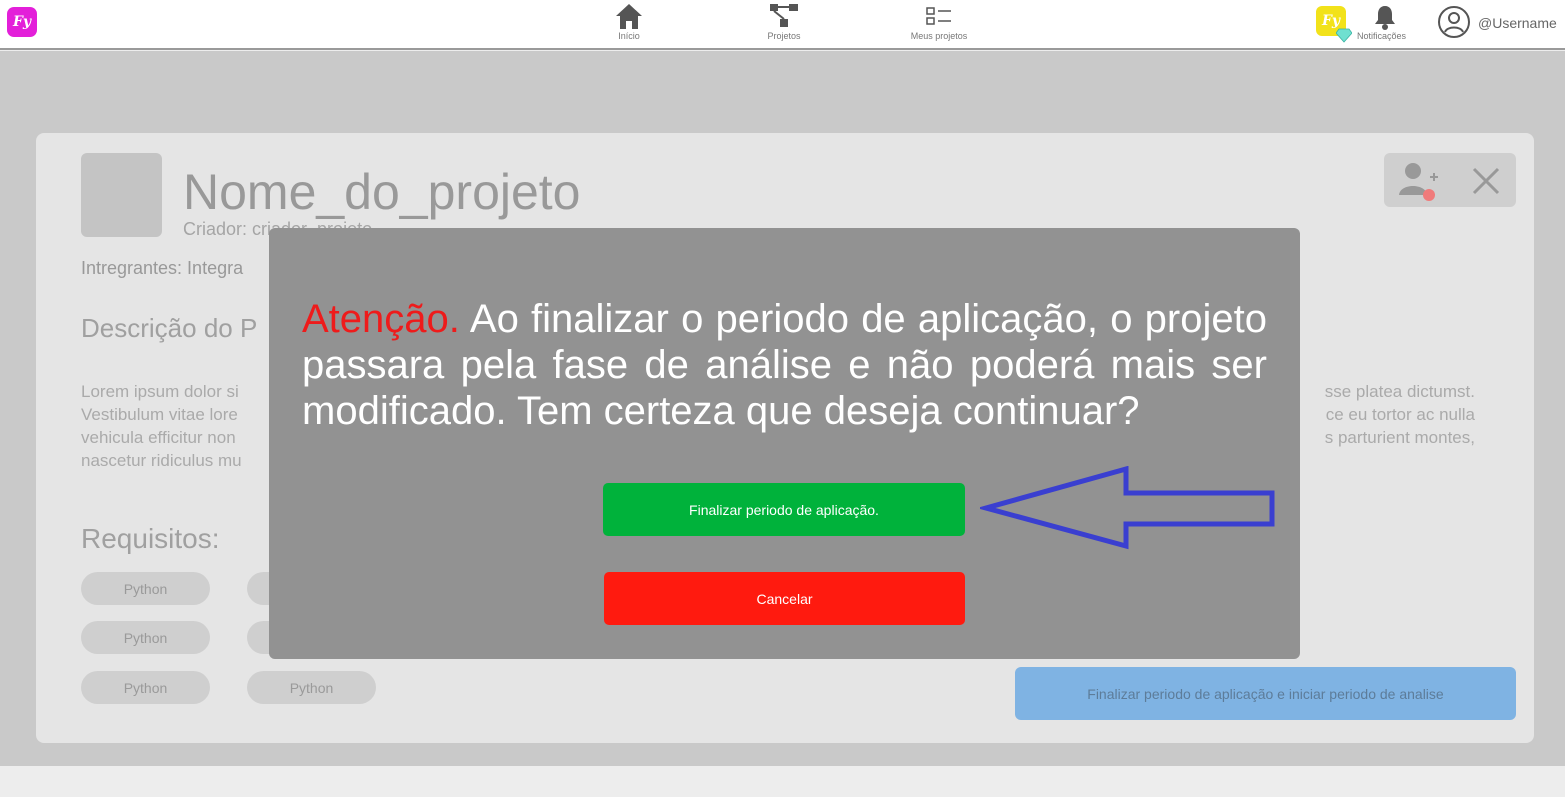 This screenshot has width=1565, height=797. What do you see at coordinates (784, 509) in the screenshot?
I see `confirm-finish-button: Finalizar periodo de aplicação.` at bounding box center [784, 509].